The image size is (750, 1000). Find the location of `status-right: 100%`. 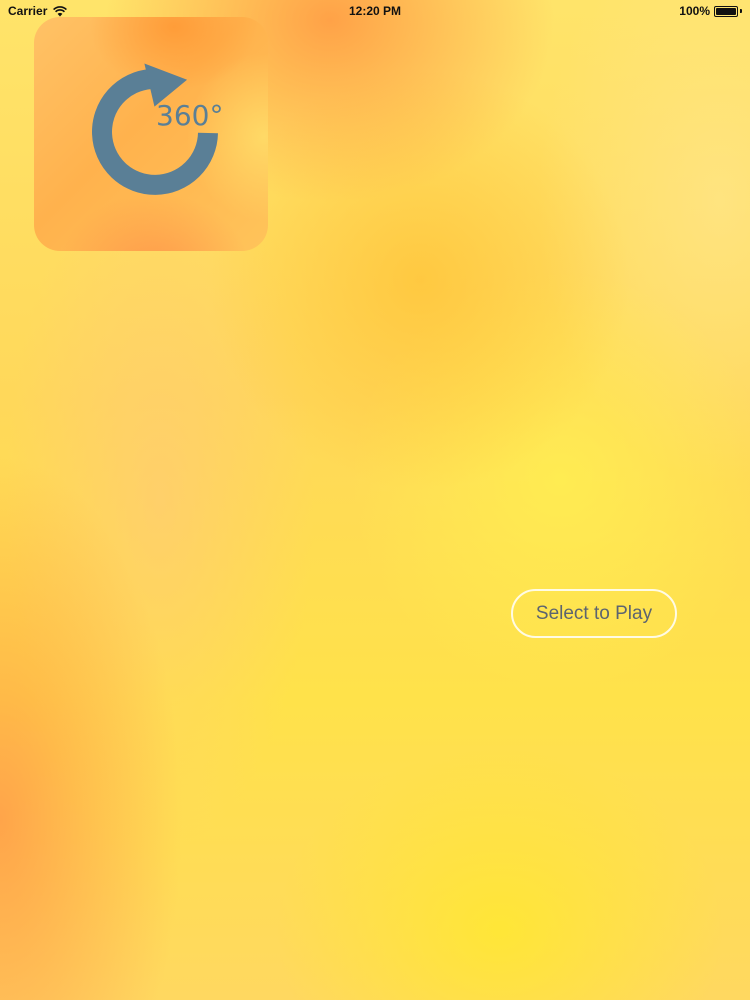

status-right: 100% is located at coordinates (710, 11).